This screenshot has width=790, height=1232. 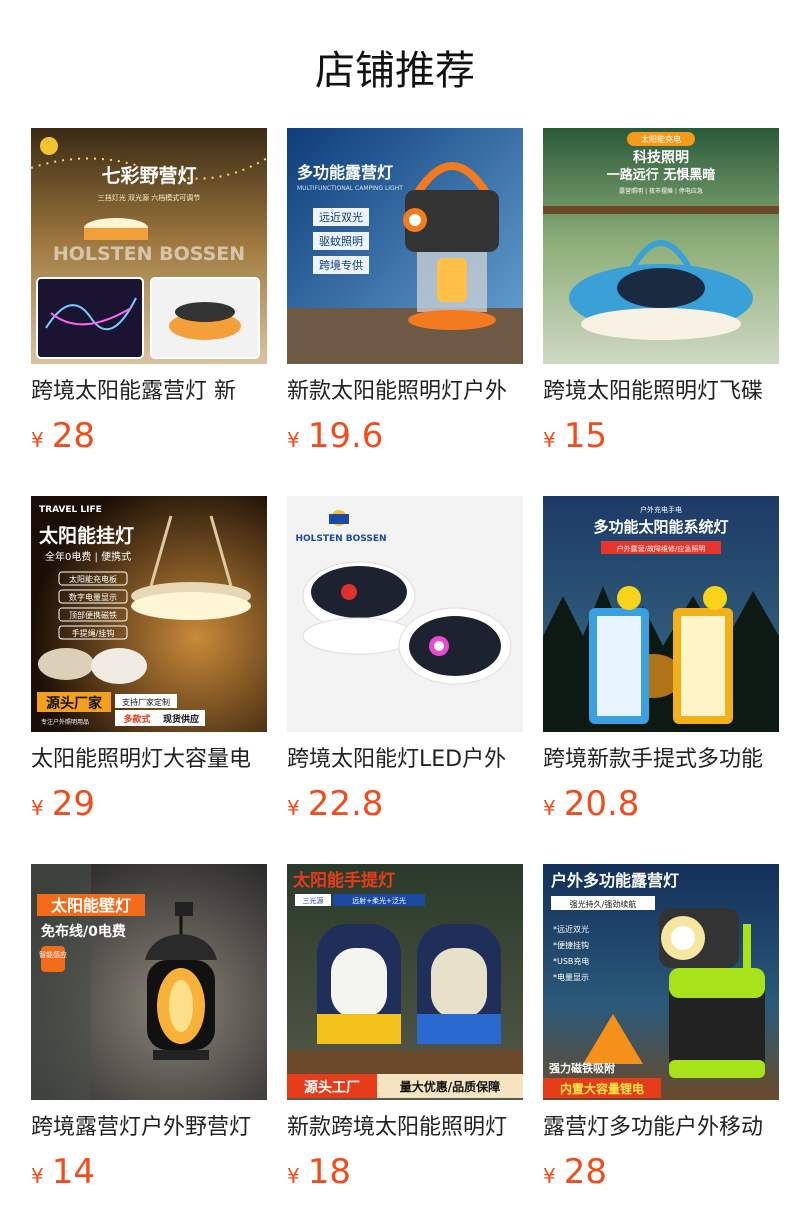 What do you see at coordinates (661, 191) in the screenshot?
I see `img-text: 露营照明 | 夜市摆摊 | 停电应急` at bounding box center [661, 191].